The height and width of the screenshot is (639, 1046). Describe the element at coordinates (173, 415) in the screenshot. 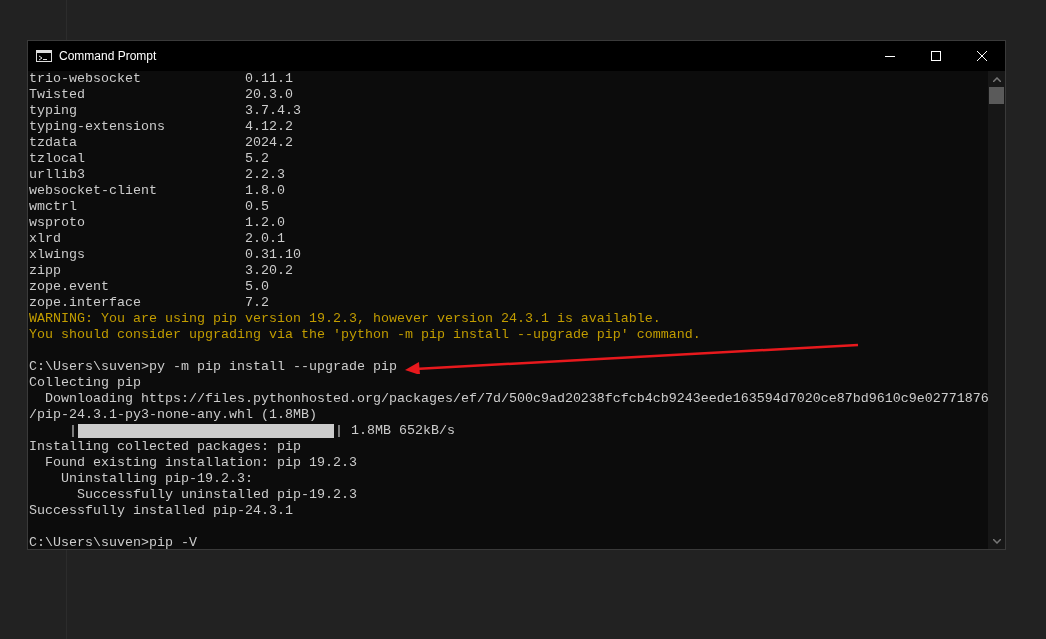

I see `console-line: /pip-24.3.1-py3-none-any.whl (1.8MB)` at that location.